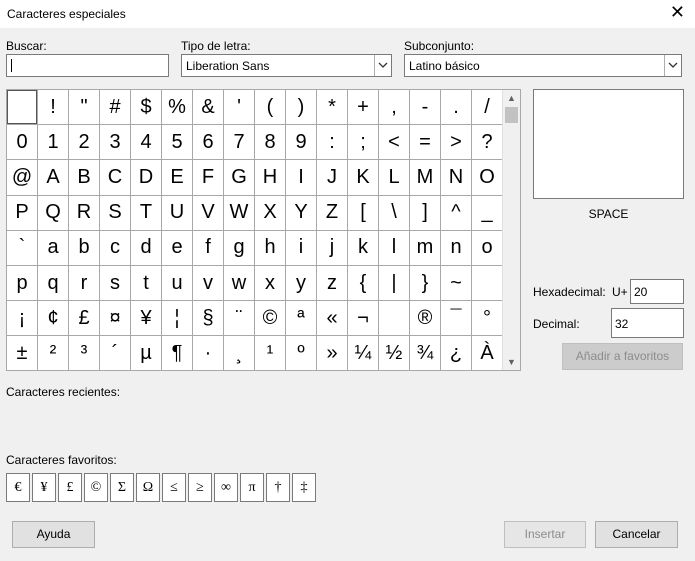 Image resolution: width=695 pixels, height=561 pixels. I want to click on char-cell: N, so click(456, 178).